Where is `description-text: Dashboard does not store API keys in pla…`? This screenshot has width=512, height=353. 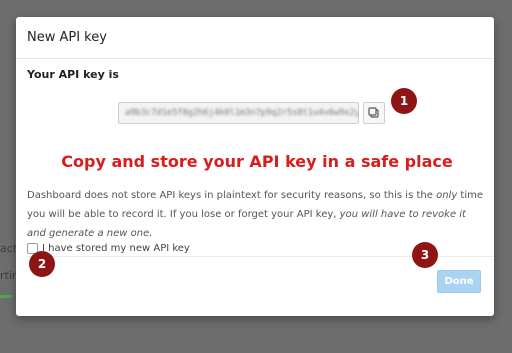
description-text: Dashboard does not store API keys in pla… is located at coordinates (230, 195).